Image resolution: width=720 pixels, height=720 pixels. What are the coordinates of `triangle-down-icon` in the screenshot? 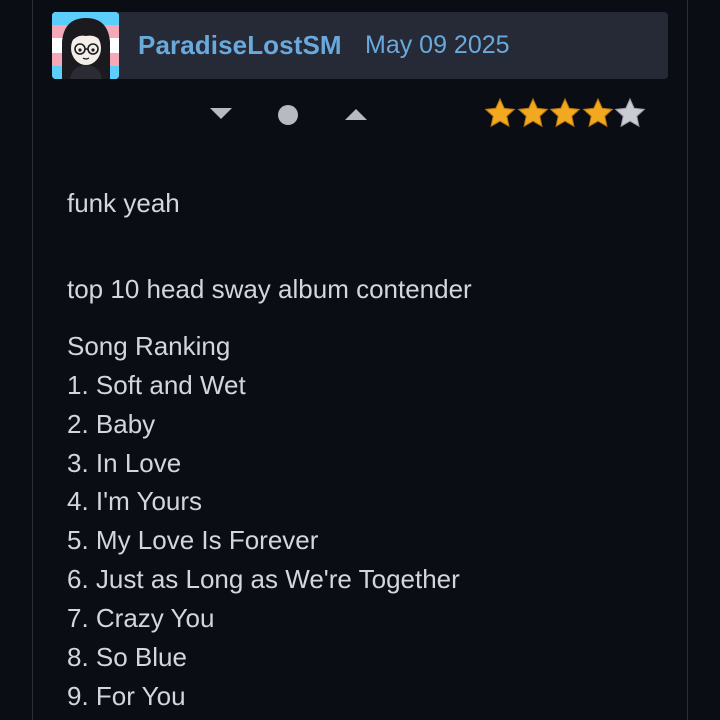 It's located at (221, 113).